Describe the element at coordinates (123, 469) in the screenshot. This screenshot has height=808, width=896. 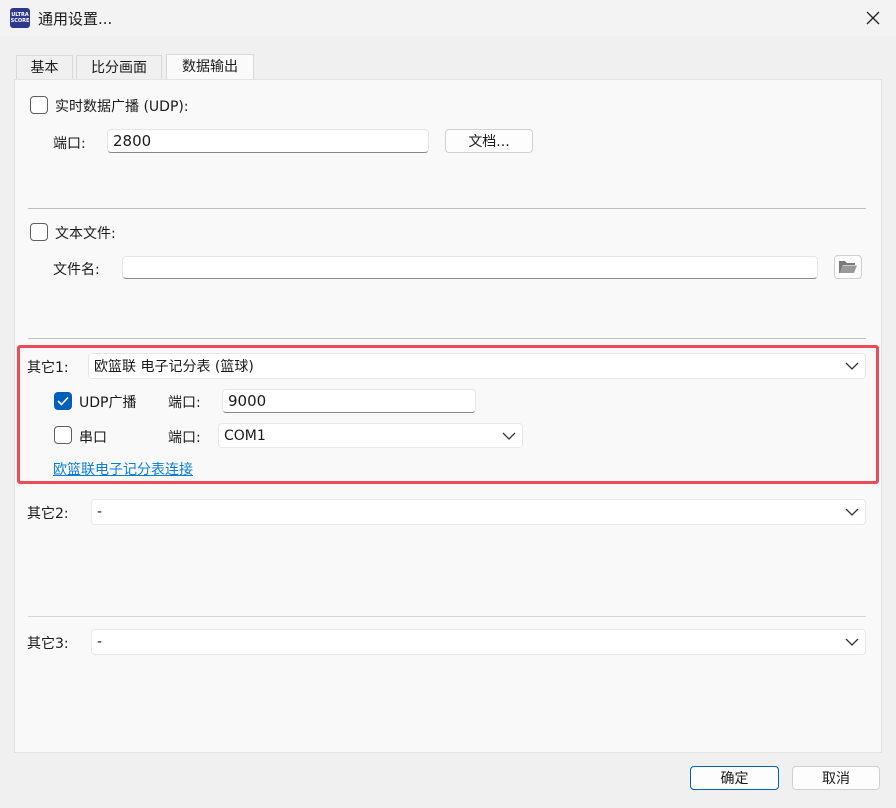
I see `euroleague-scoreboard-link: 欧篮联电子记分表连接` at that location.